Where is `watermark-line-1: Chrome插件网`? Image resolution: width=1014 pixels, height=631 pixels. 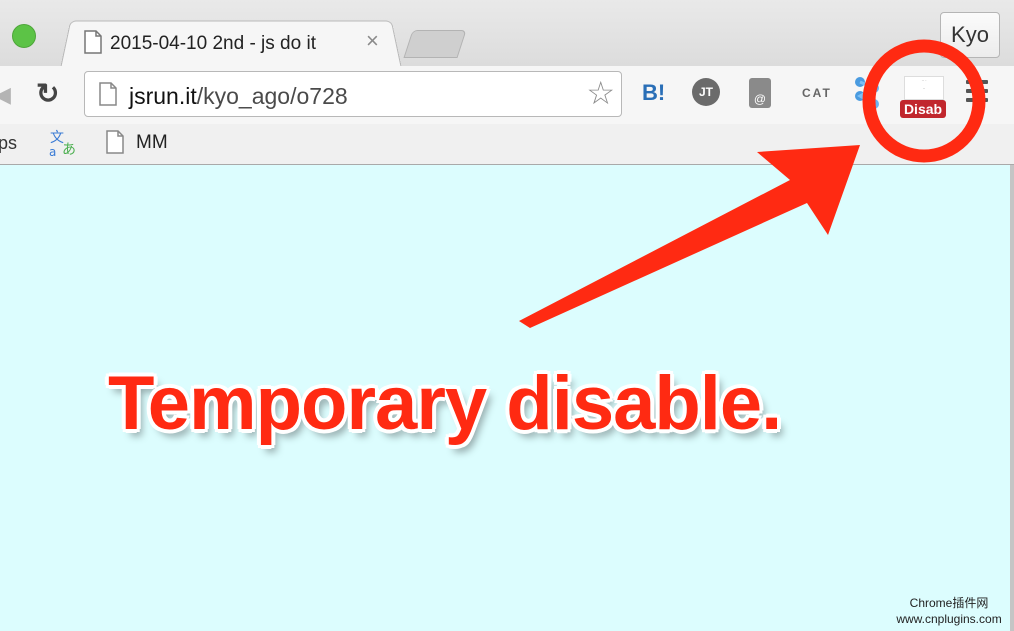 watermark-line-1: Chrome插件网 is located at coordinates (949, 603).